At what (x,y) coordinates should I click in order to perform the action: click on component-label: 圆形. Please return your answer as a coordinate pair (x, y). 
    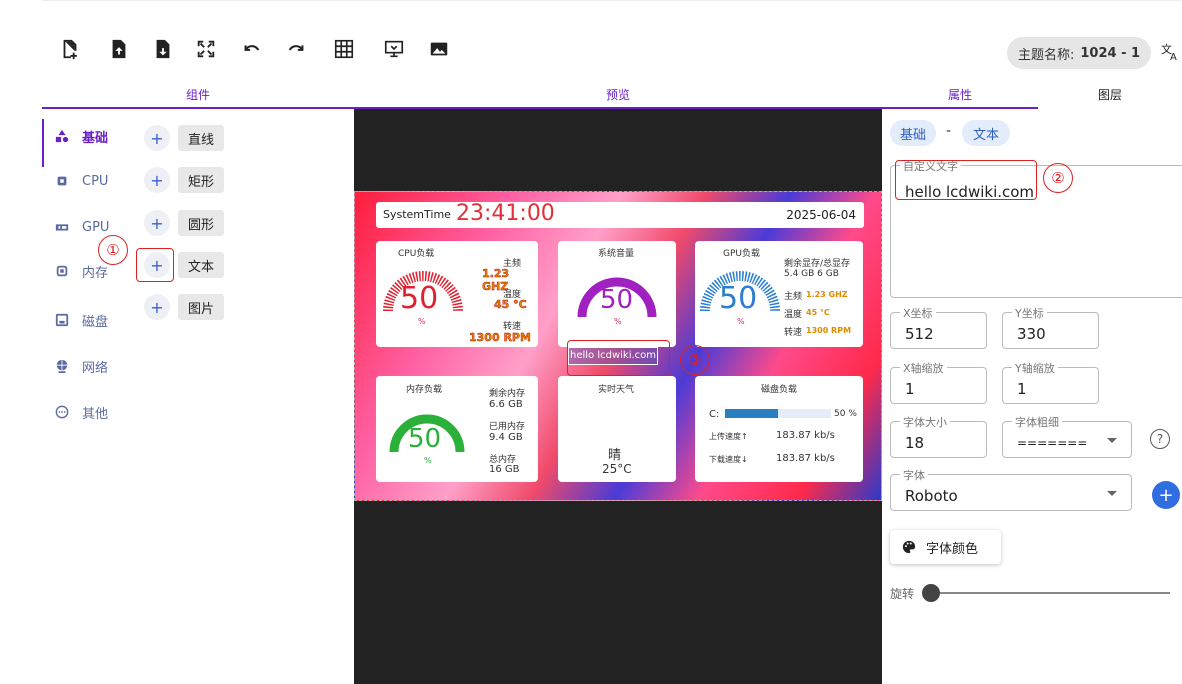
    Looking at the image, I should click on (201, 223).